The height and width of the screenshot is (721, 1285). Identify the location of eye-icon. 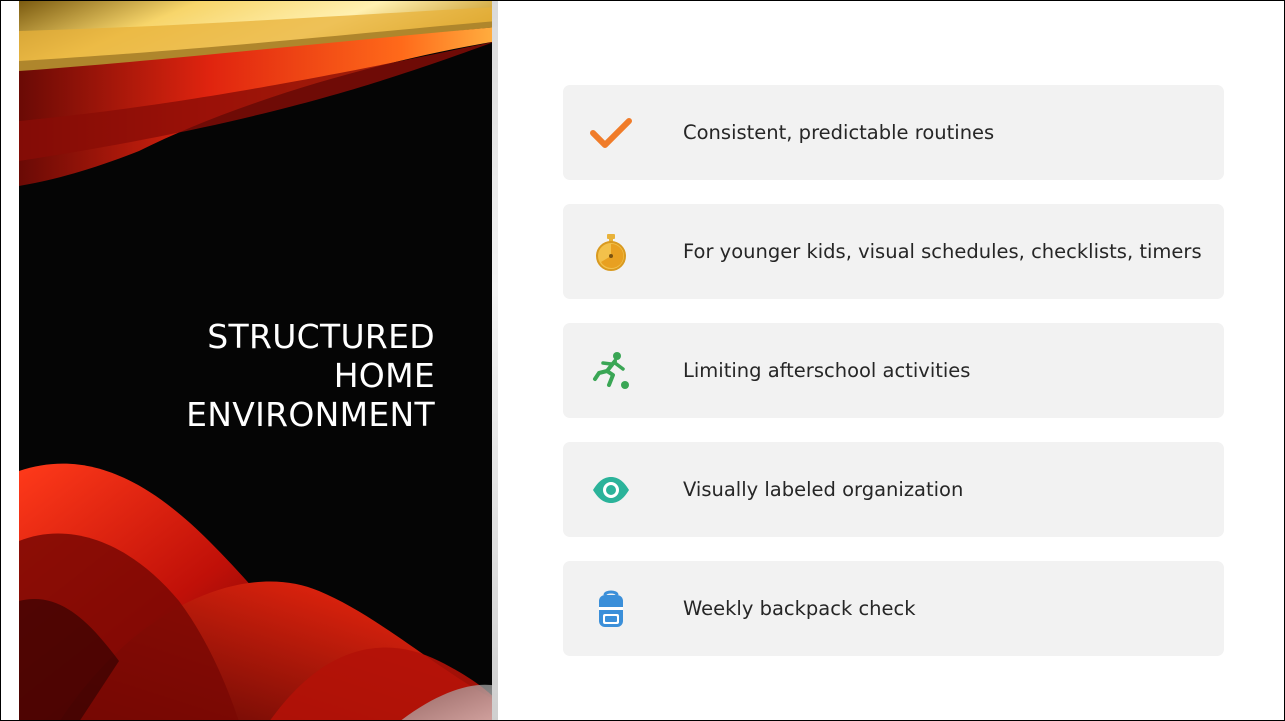
(611, 490).